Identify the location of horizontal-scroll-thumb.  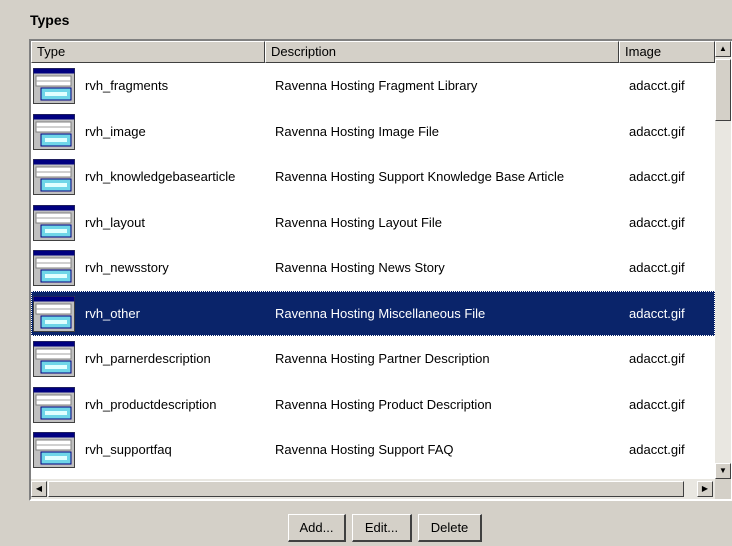
(366, 489).